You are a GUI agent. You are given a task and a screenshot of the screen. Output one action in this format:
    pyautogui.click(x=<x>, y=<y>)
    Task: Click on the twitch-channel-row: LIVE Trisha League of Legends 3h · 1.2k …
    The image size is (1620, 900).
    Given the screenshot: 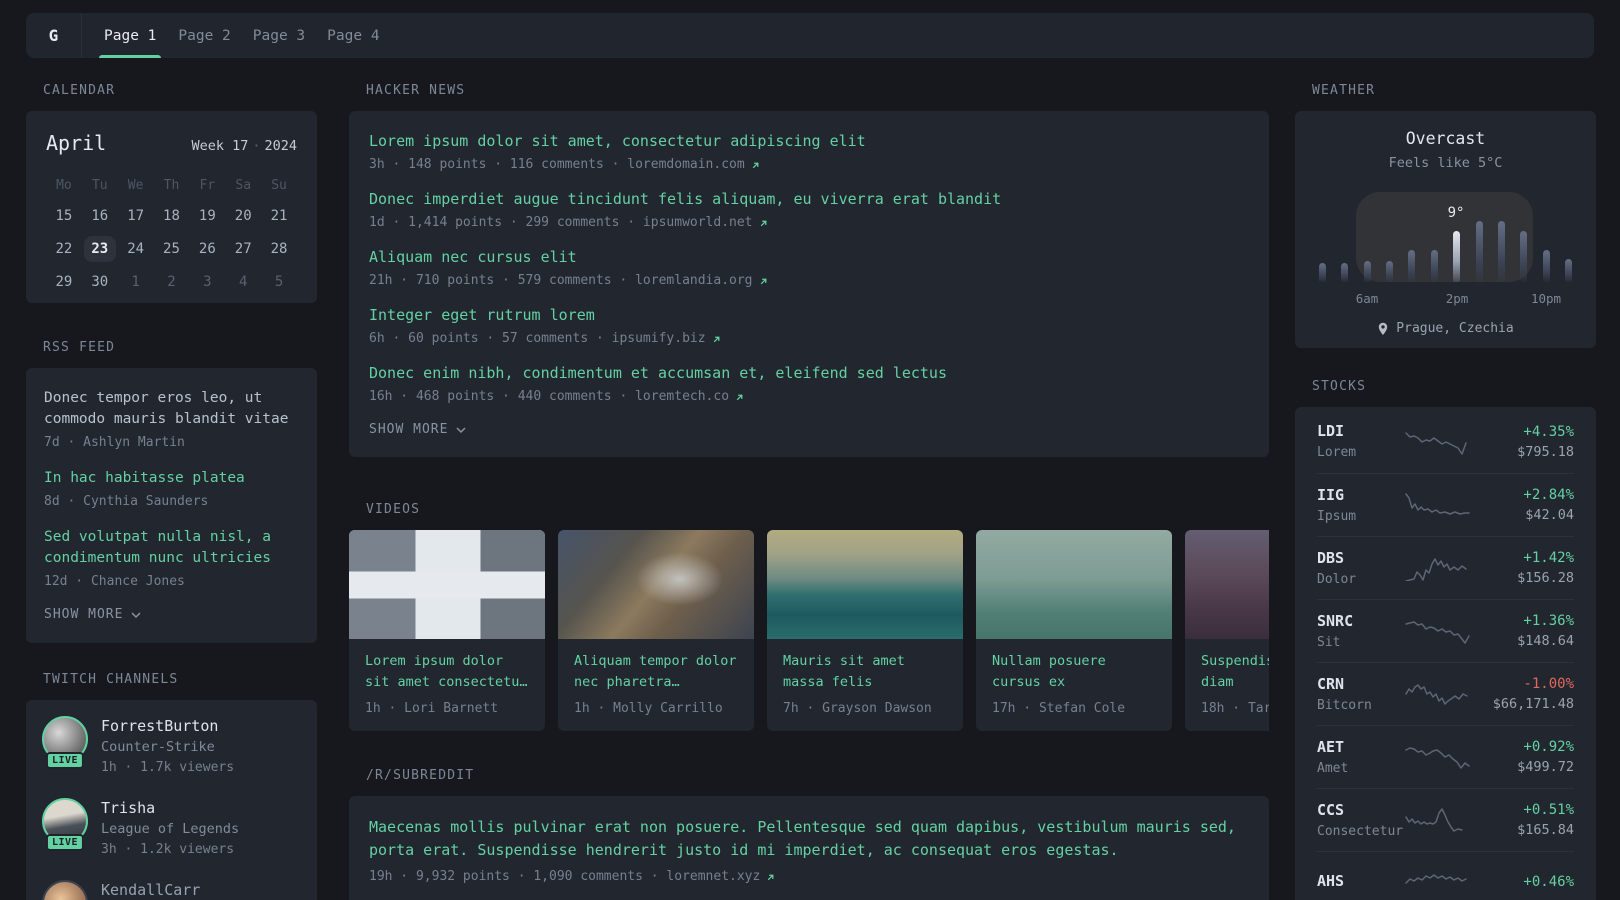 What is the action you would take?
    pyautogui.click(x=171, y=828)
    